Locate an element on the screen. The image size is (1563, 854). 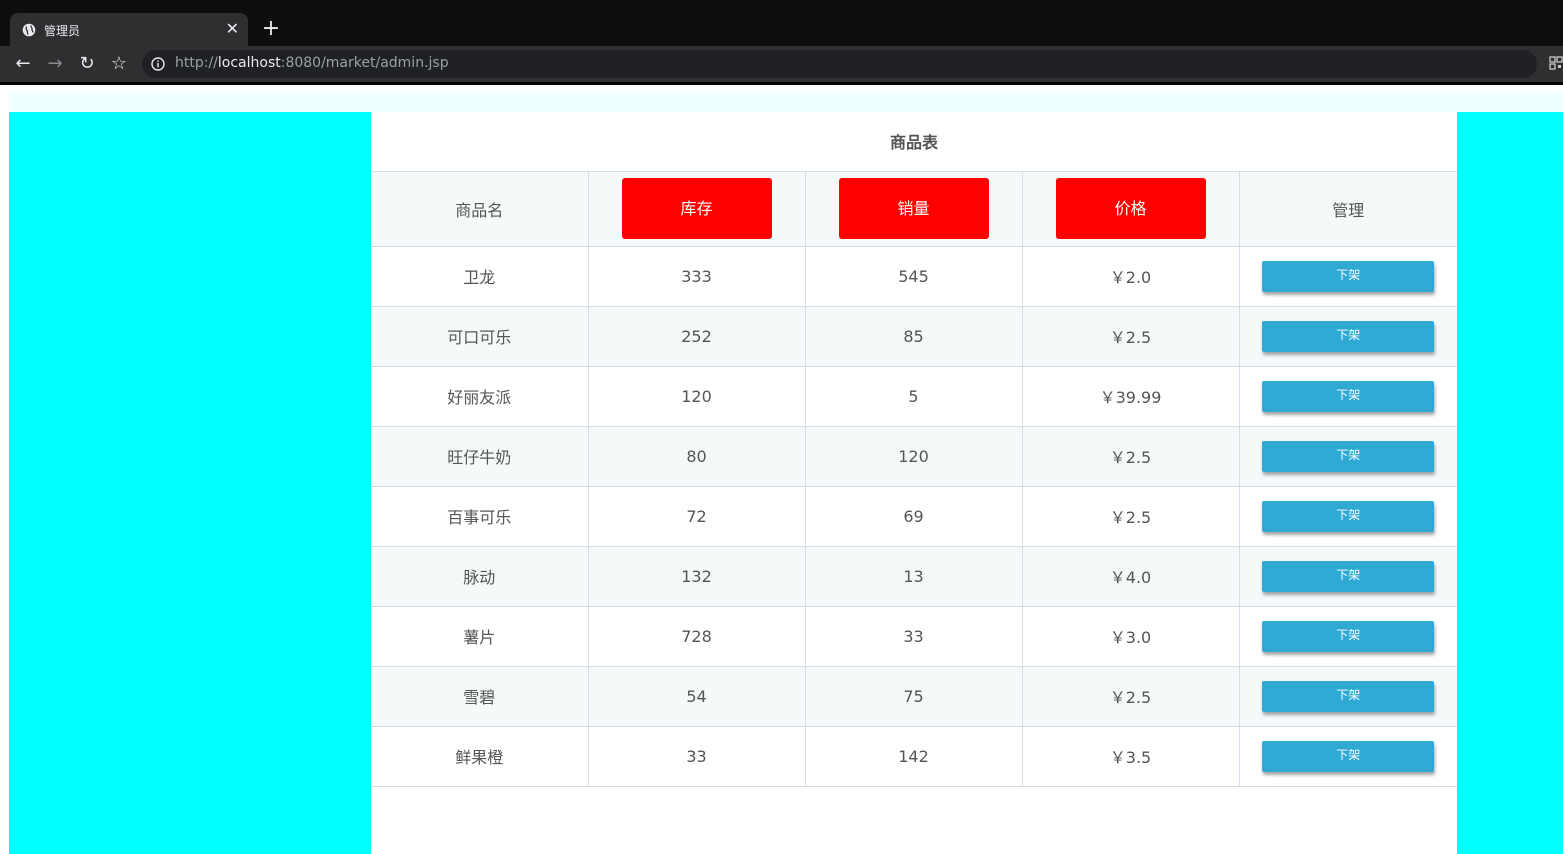
cell-sales: 142 is located at coordinates (914, 756).